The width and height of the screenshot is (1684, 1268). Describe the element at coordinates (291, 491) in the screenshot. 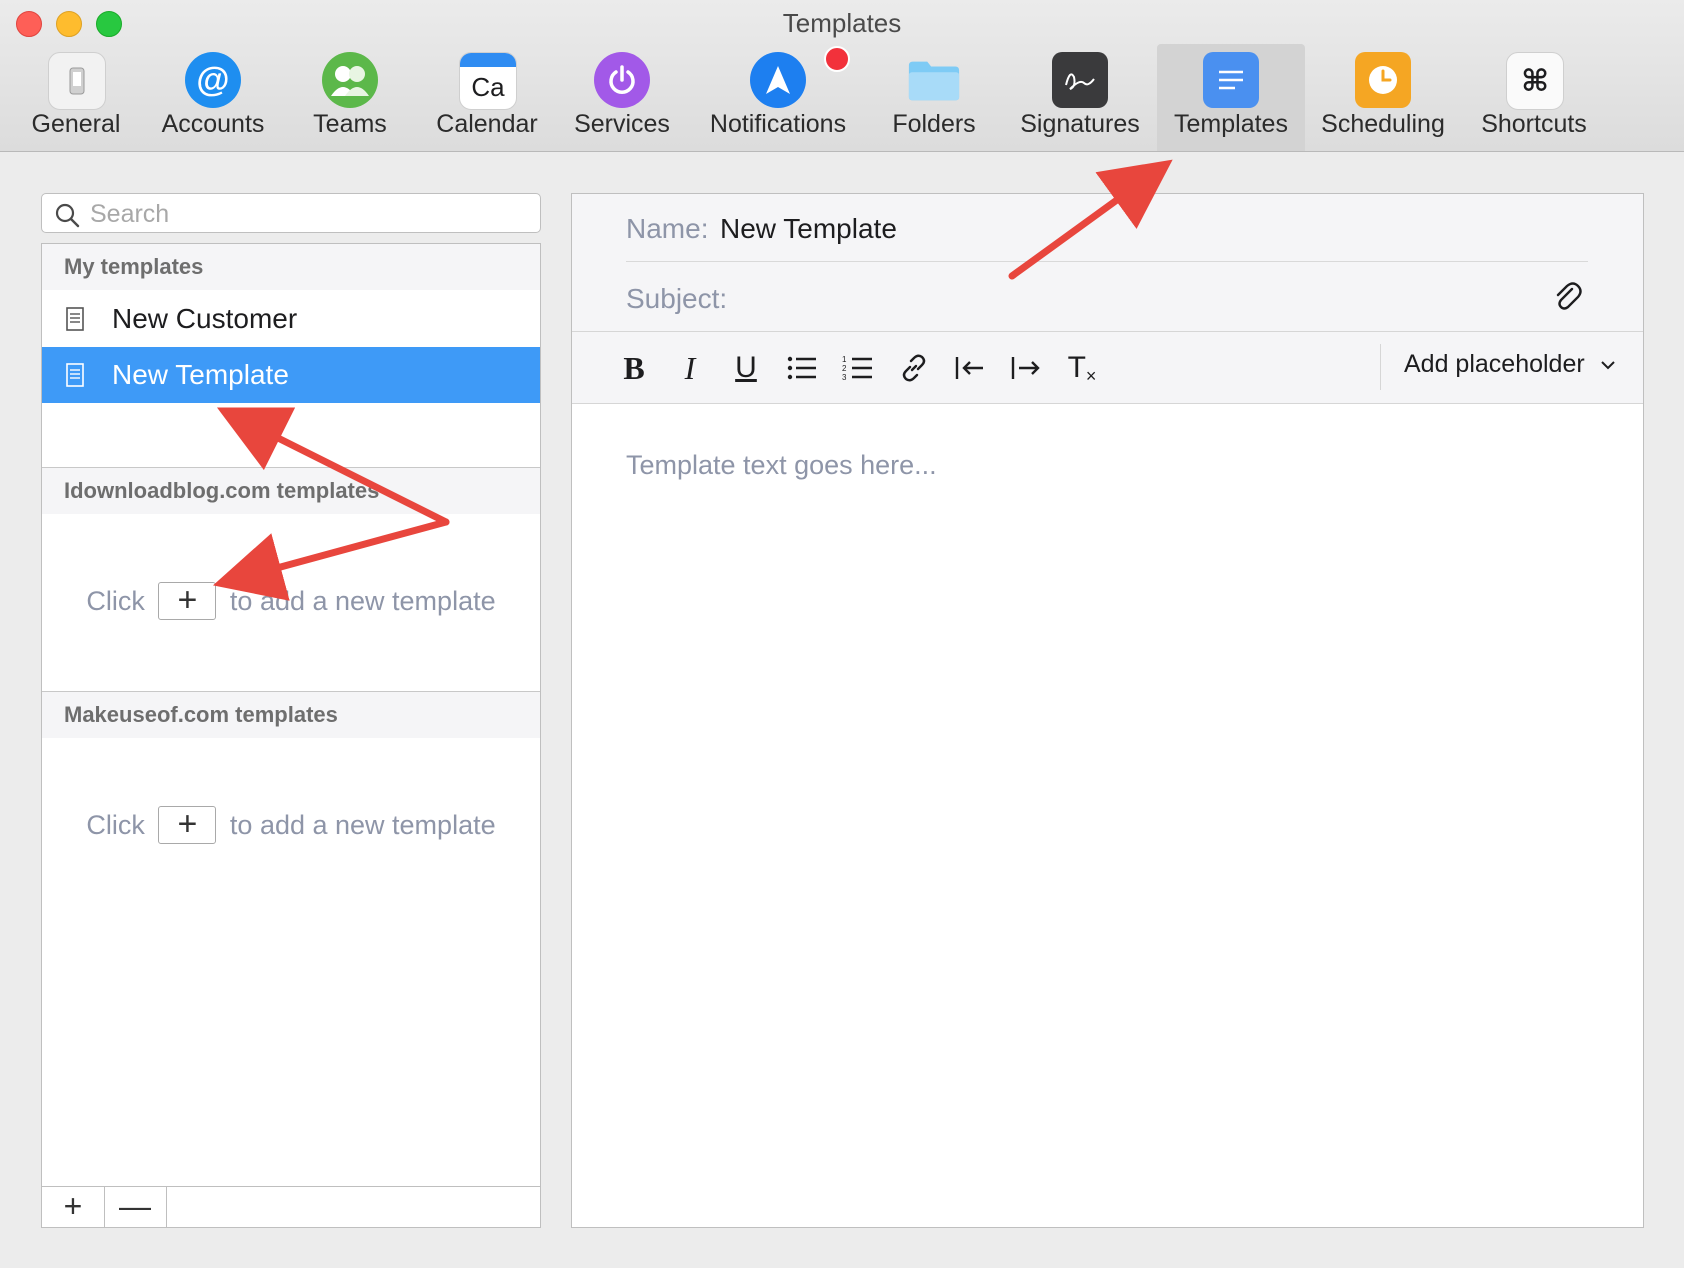

I see `group-header-idownloadblog: Idownloadblog.com templates` at that location.